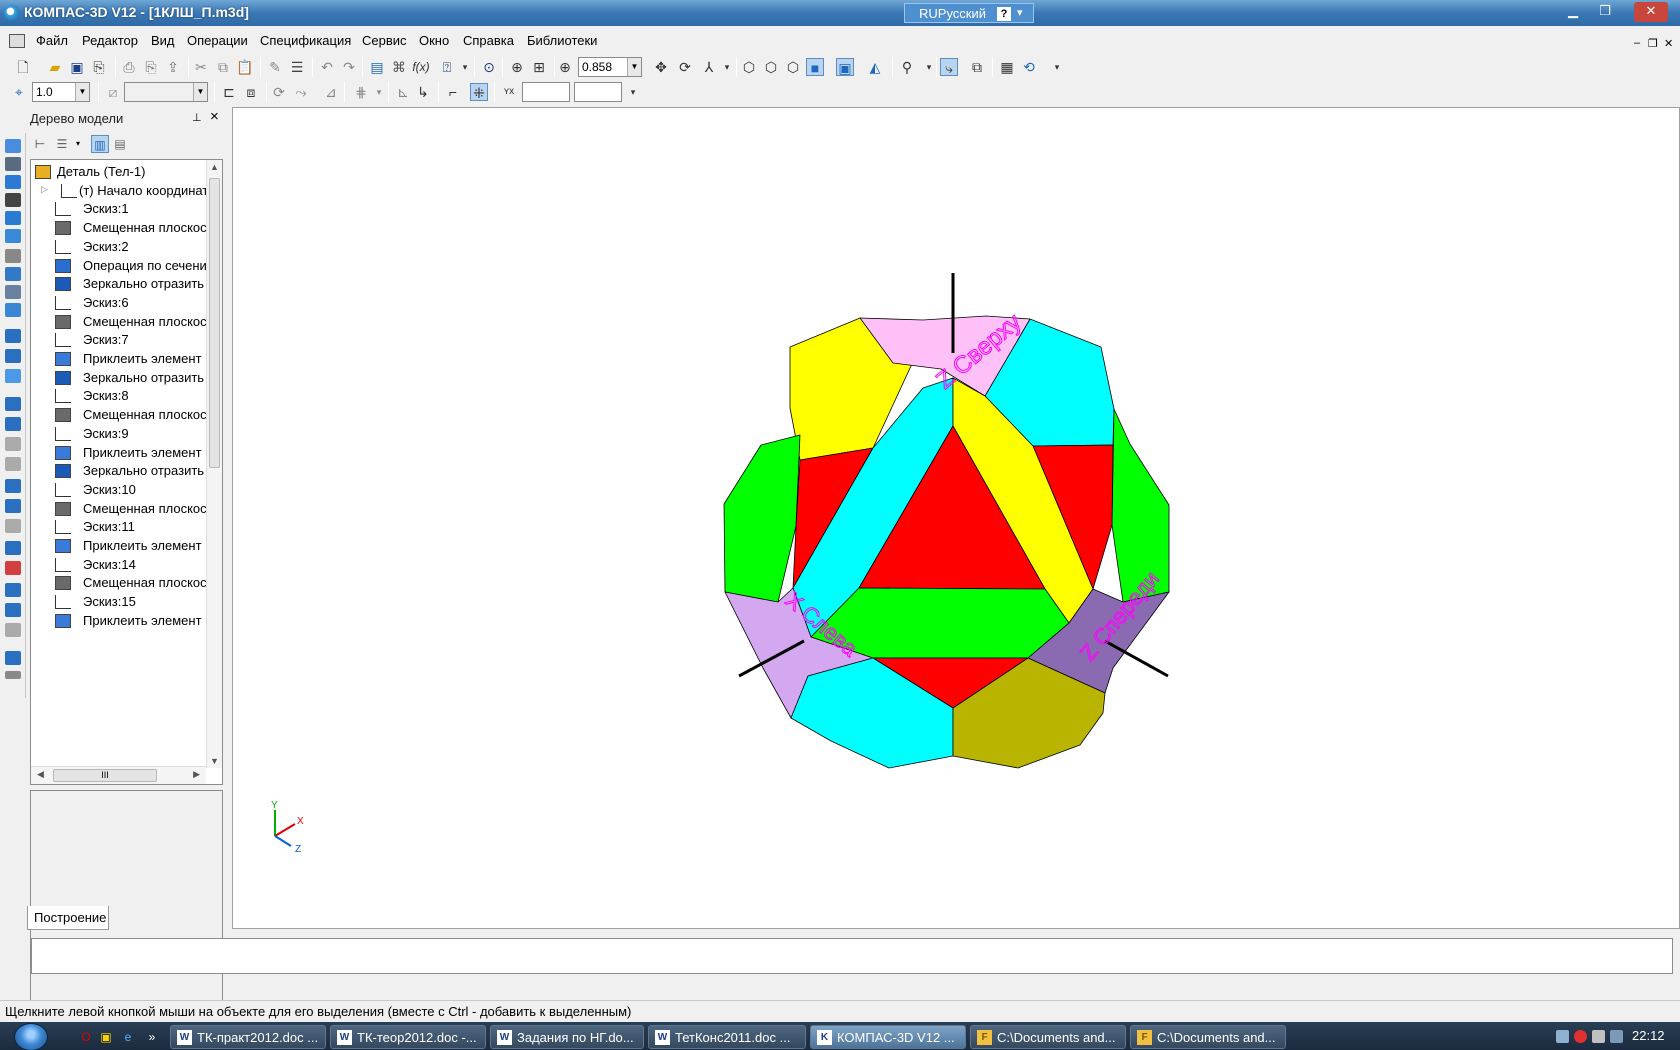 This screenshot has height=1050, width=1680. Describe the element at coordinates (13, 610) in the screenshot. I see `copy-tool-icon` at that location.